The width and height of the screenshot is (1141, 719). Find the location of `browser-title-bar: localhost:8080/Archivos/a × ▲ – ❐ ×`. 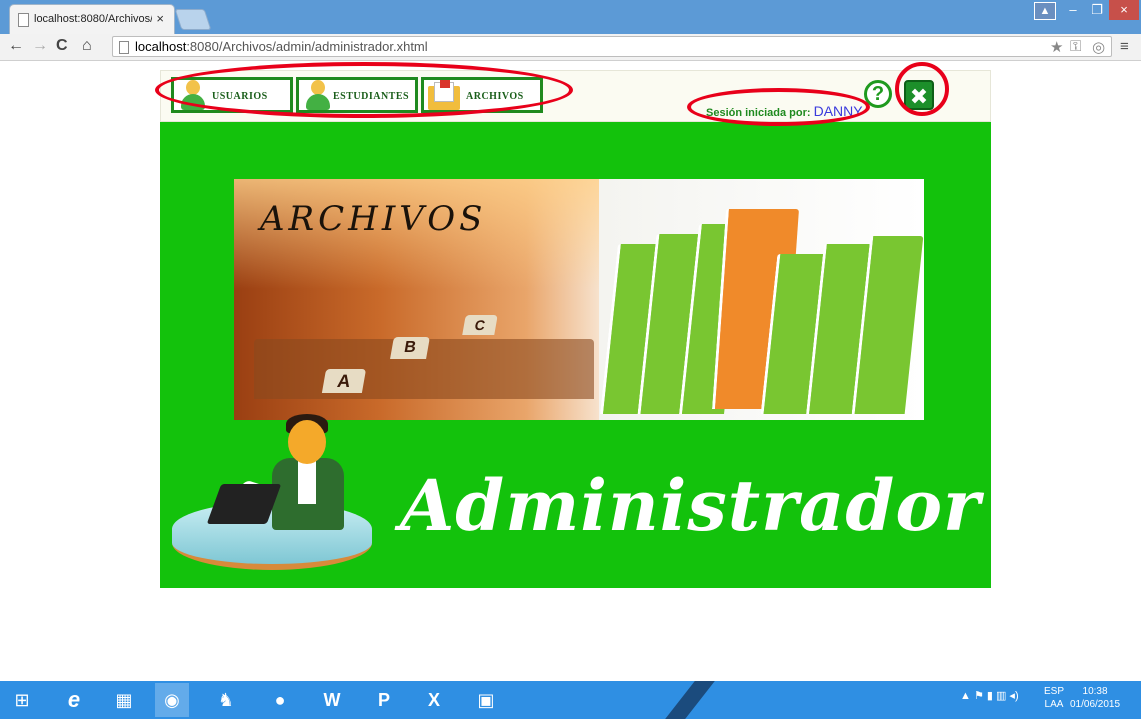

browser-title-bar: localhost:8080/Archivos/a × ▲ – ❐ × is located at coordinates (570, 17).